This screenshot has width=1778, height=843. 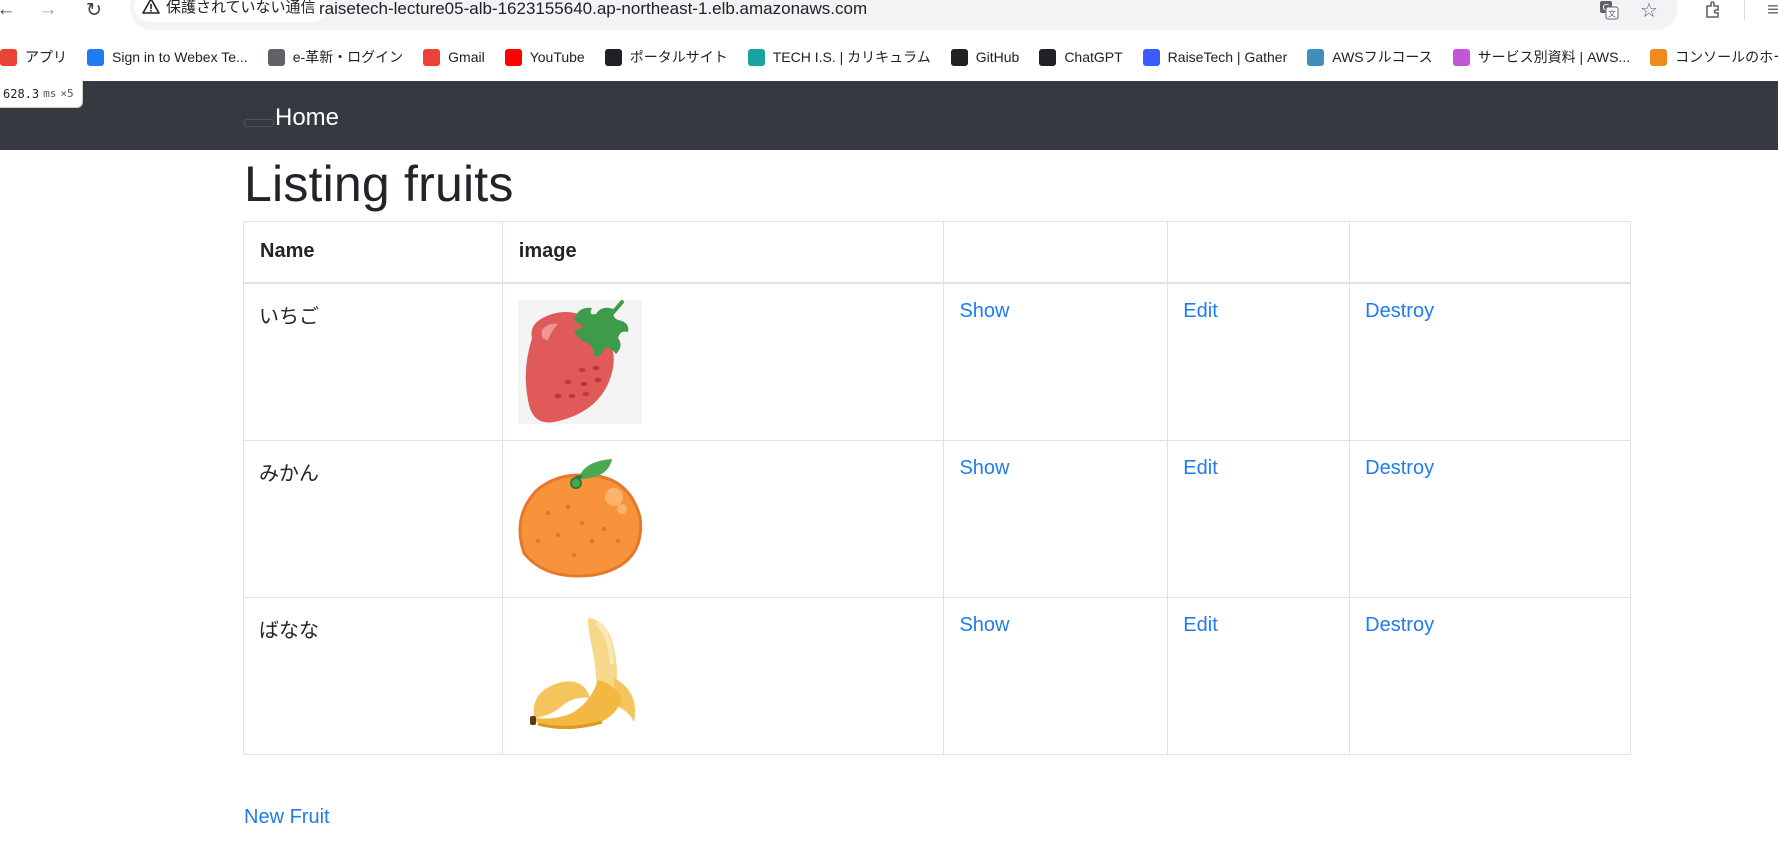 I want to click on notion-icon, so click(x=613, y=57).